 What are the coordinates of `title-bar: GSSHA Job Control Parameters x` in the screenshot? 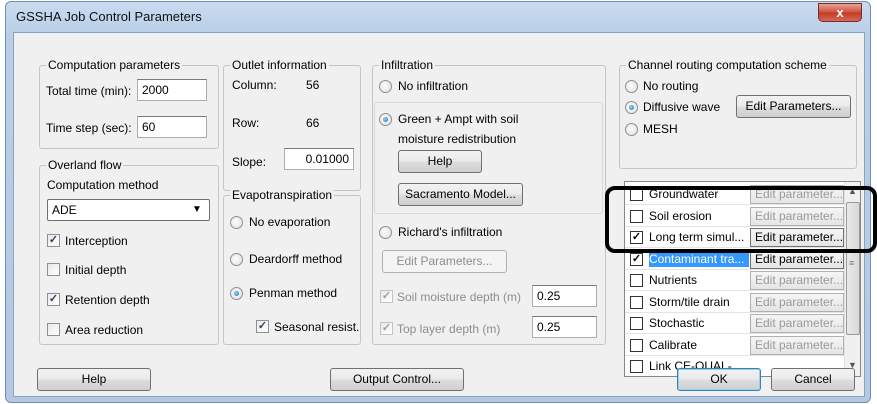 It's located at (438, 17).